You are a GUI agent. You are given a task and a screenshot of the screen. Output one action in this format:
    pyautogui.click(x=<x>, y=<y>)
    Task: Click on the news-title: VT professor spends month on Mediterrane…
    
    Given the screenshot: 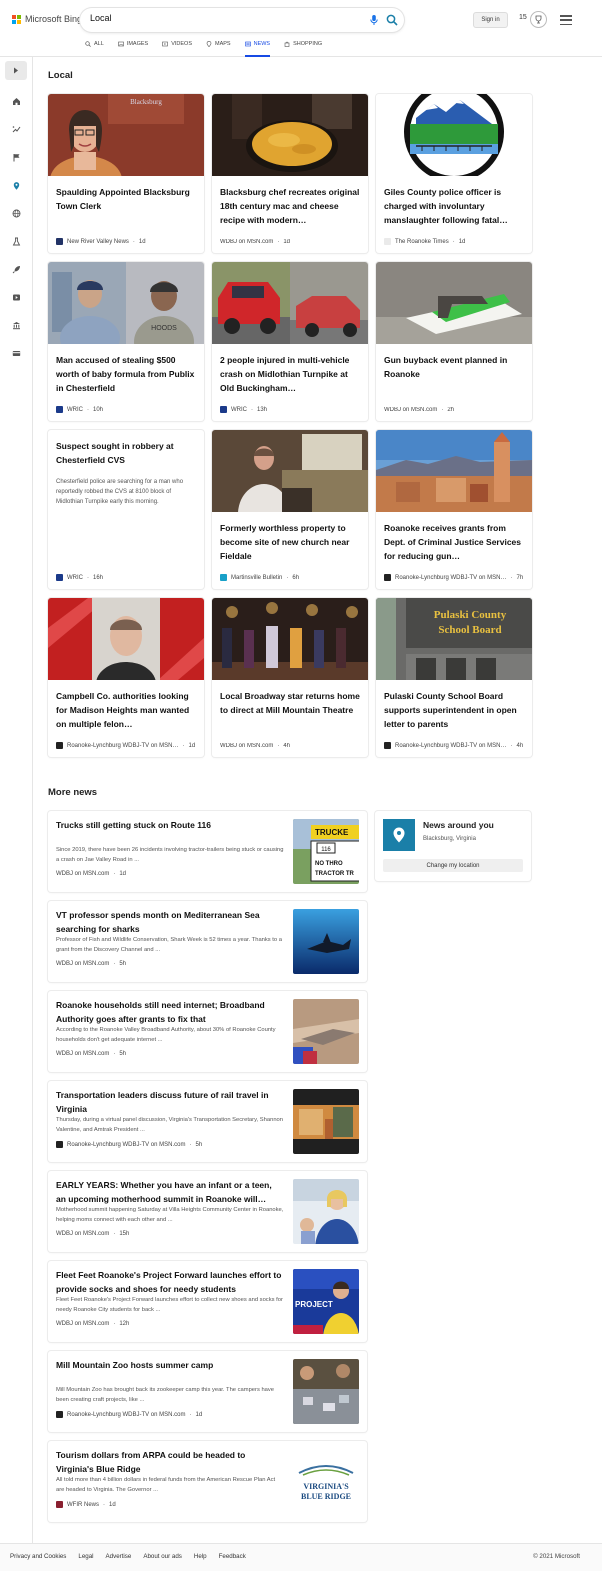 What is the action you would take?
    pyautogui.click(x=169, y=922)
    